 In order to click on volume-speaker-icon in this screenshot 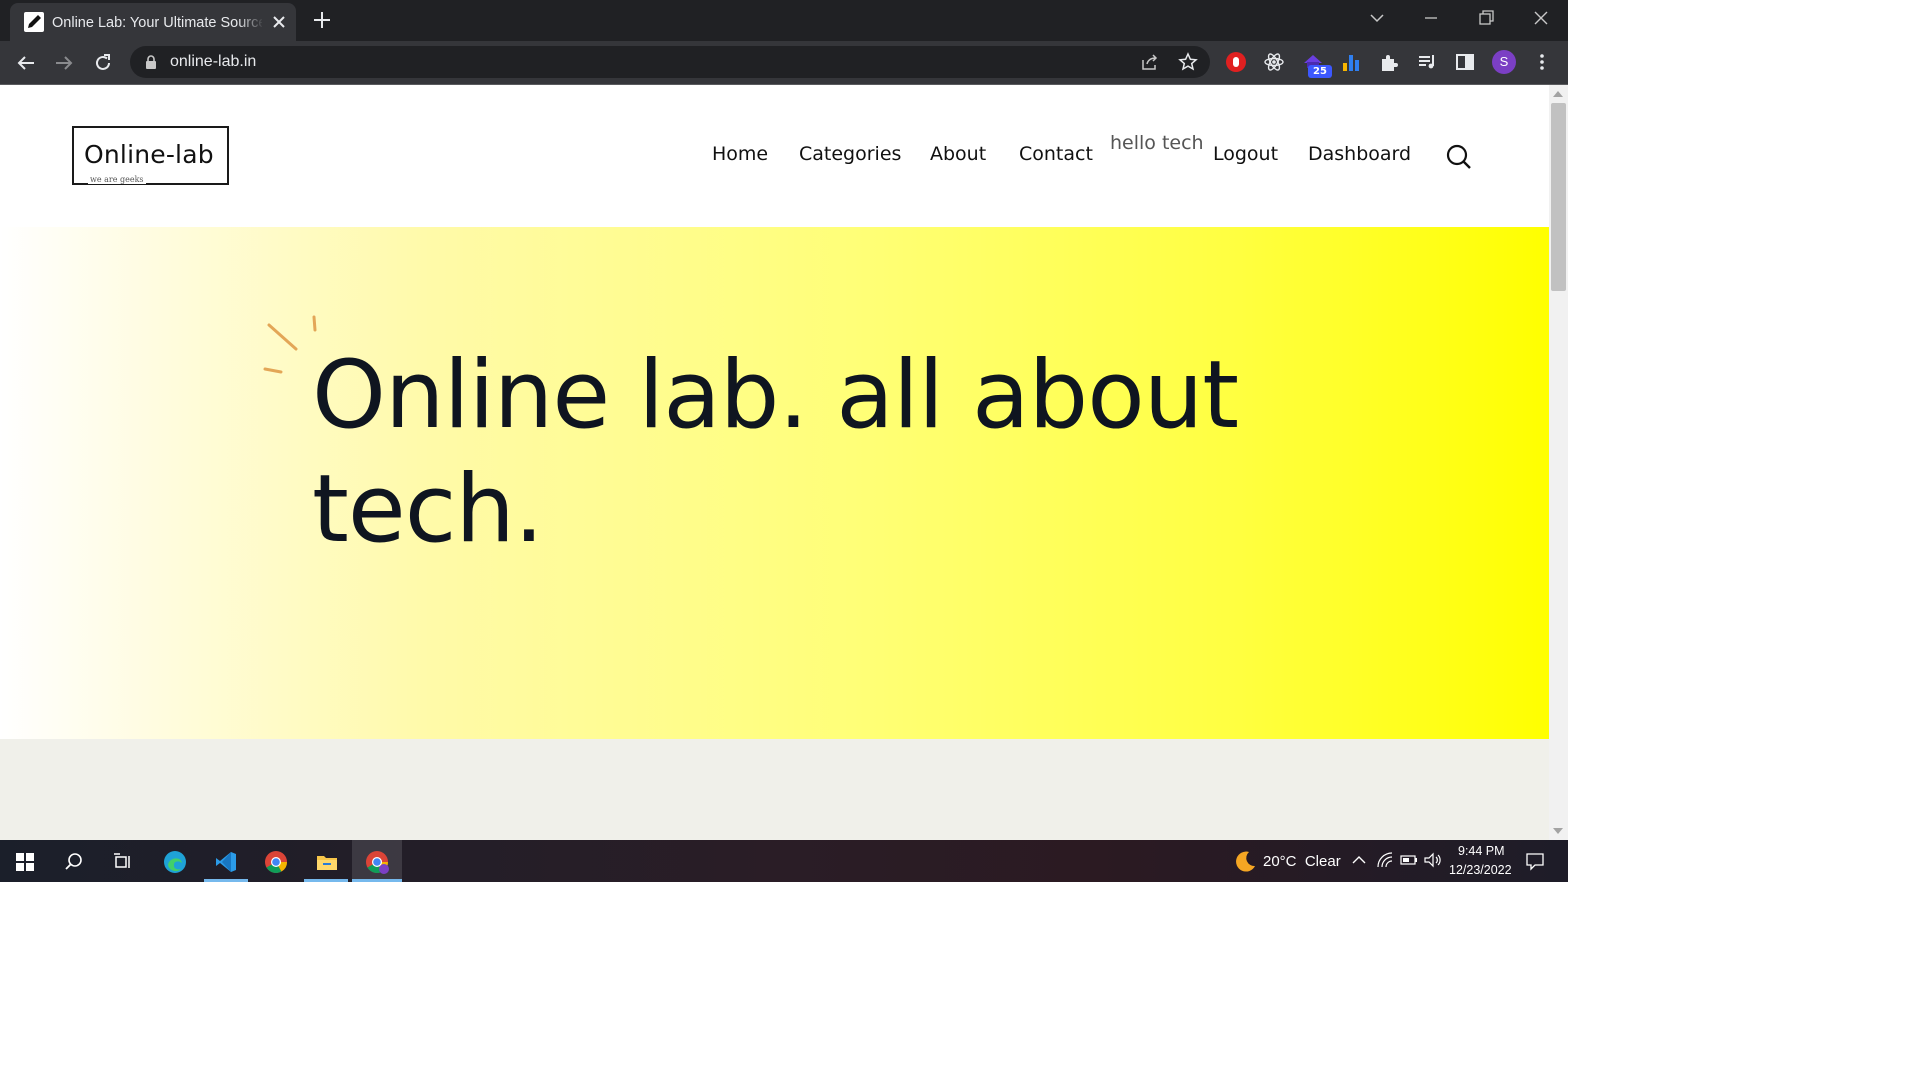, I will do `click(1435, 862)`.